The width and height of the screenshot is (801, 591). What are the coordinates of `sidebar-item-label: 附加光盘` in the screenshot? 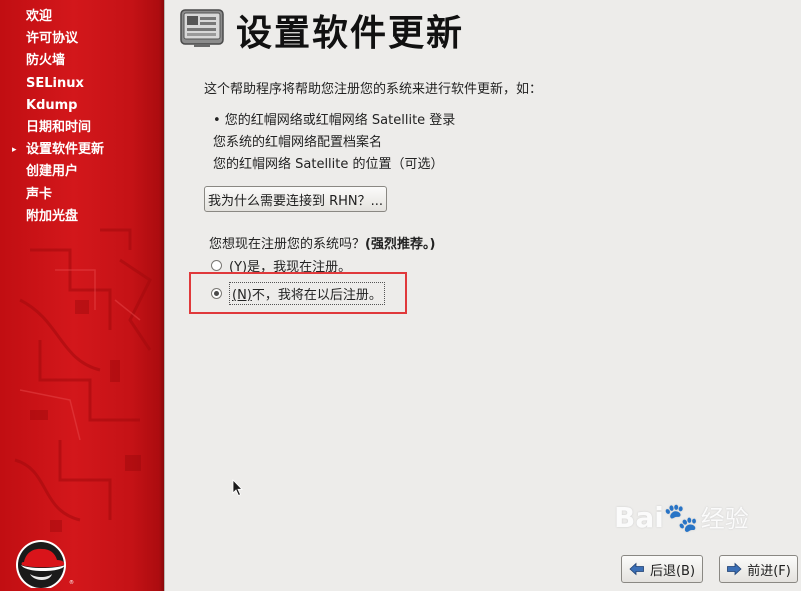 It's located at (52, 216).